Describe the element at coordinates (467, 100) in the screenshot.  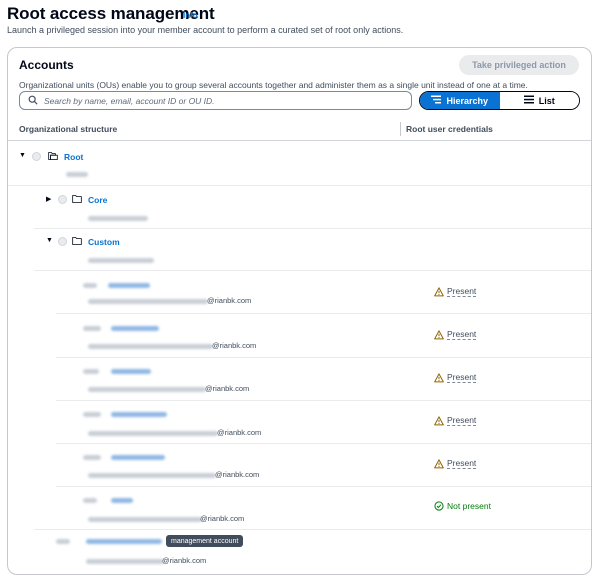
I see `hierarchy-label: Hierarchy` at that location.